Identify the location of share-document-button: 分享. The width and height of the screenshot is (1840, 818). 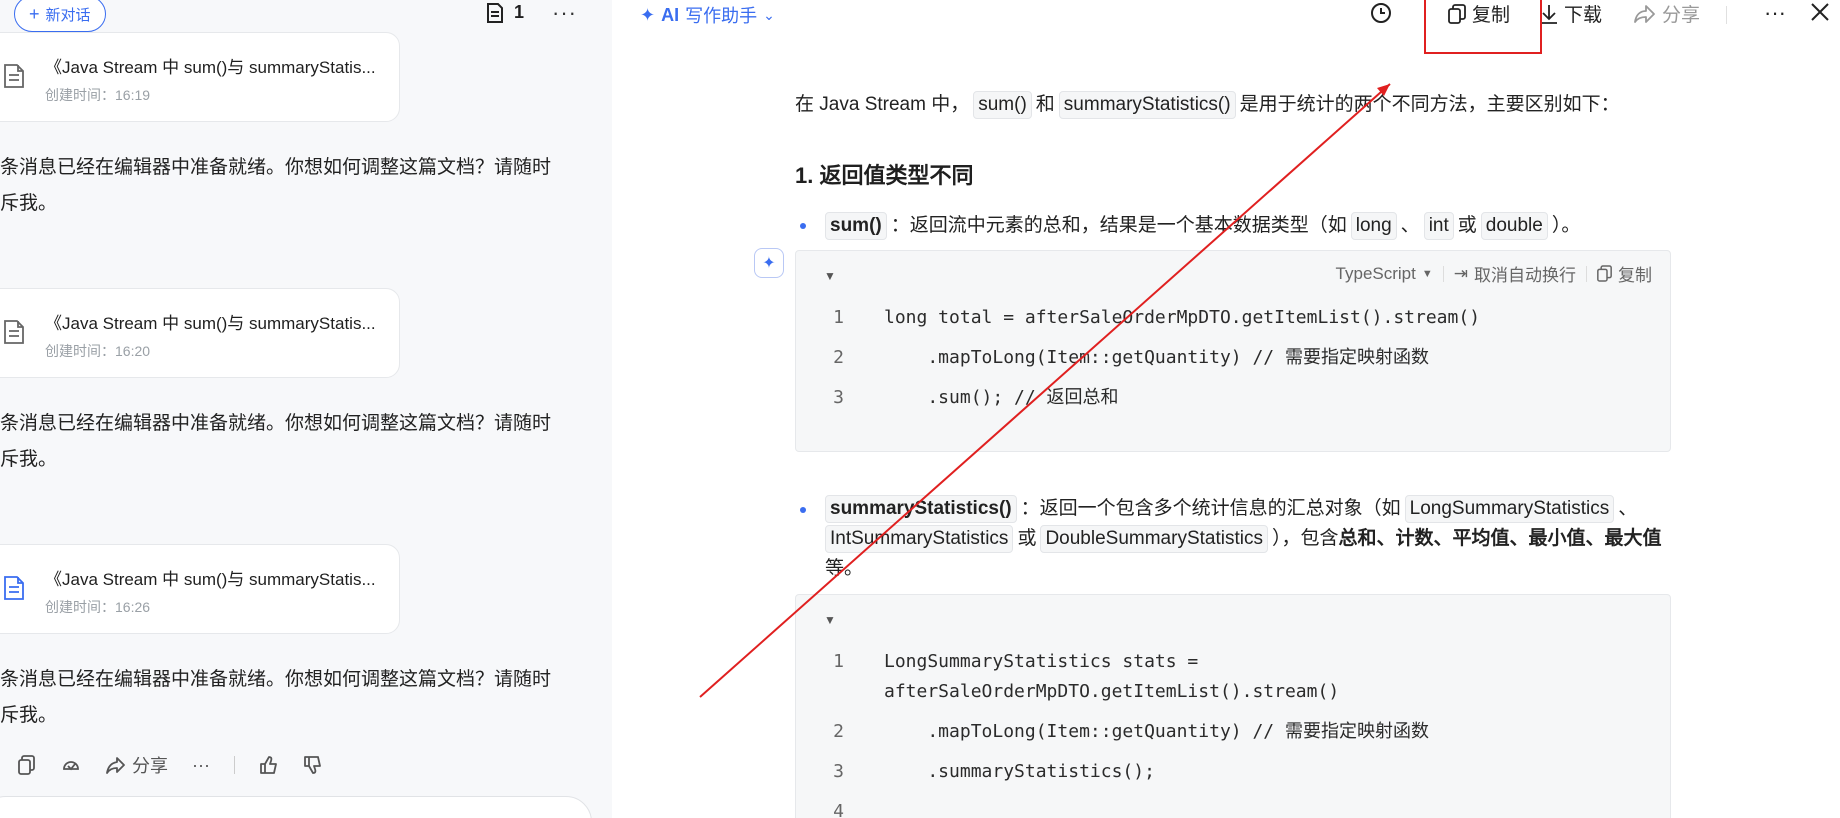
(1667, 13).